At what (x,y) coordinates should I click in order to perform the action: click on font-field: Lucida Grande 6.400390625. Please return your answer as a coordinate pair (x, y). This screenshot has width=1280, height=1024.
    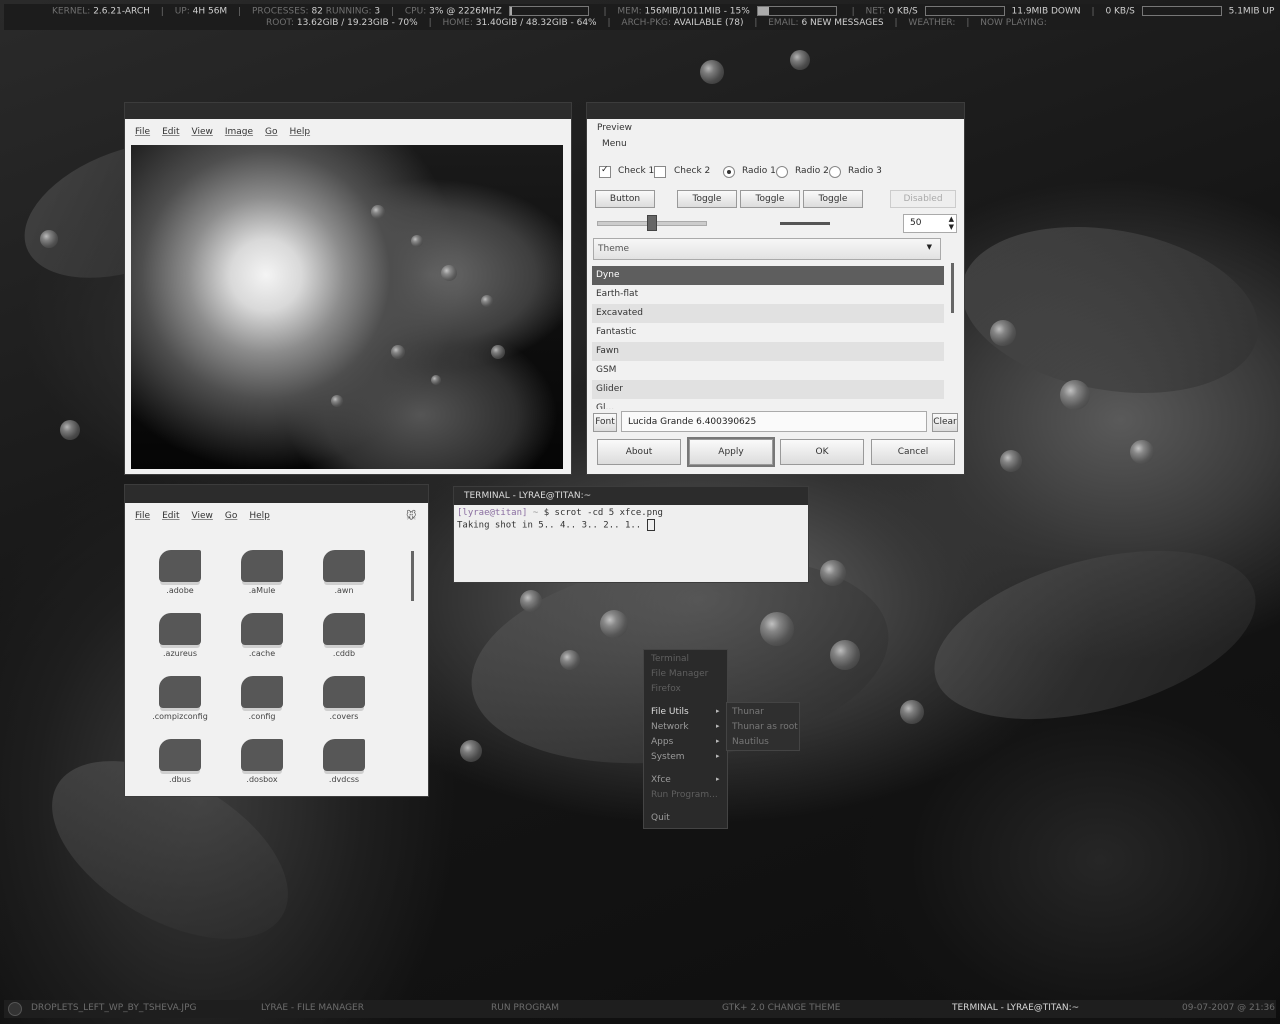
    Looking at the image, I should click on (774, 421).